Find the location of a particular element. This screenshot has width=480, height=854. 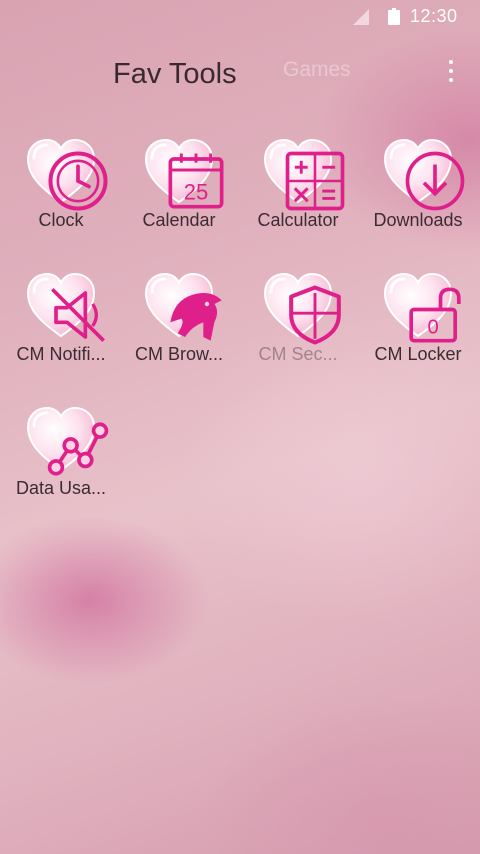

lock-icon: 0 is located at coordinates (435, 315).